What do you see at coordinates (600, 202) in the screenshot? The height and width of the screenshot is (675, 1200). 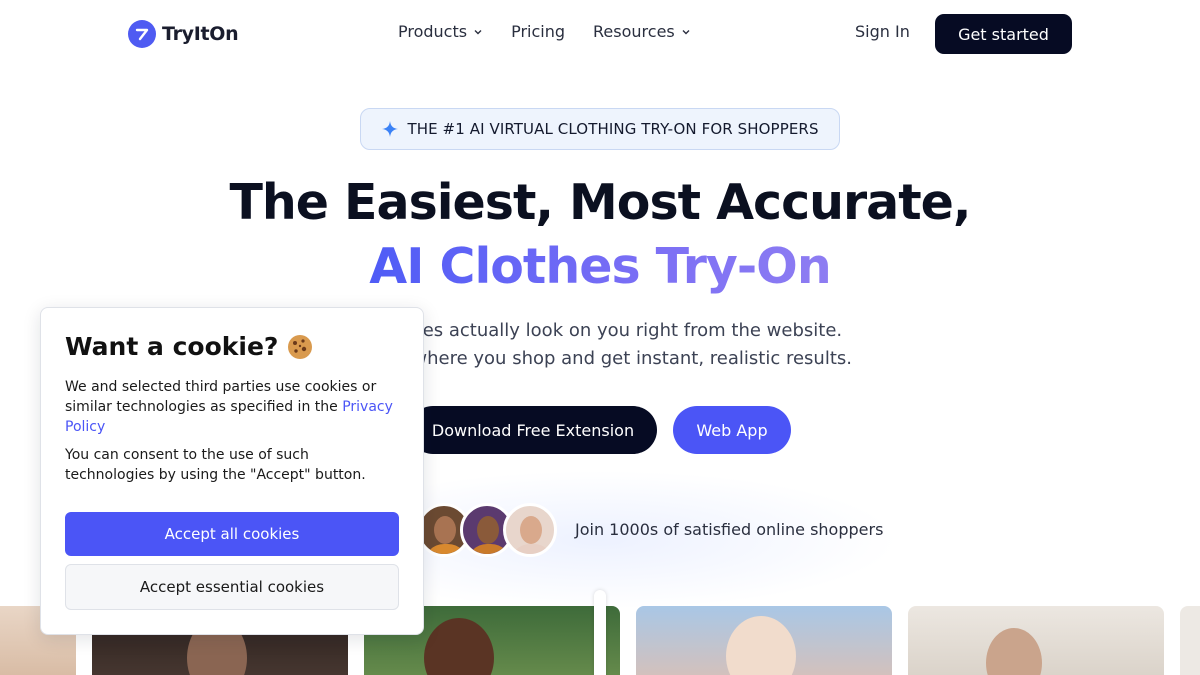 I see `hero-headline-line1: The Easiest, Most Accurate,` at bounding box center [600, 202].